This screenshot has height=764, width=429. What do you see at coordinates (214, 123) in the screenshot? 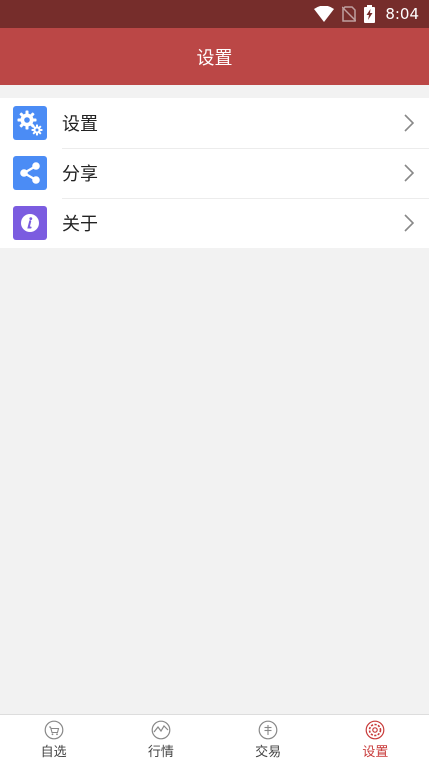
I see `menu-item-settings: 设置` at bounding box center [214, 123].